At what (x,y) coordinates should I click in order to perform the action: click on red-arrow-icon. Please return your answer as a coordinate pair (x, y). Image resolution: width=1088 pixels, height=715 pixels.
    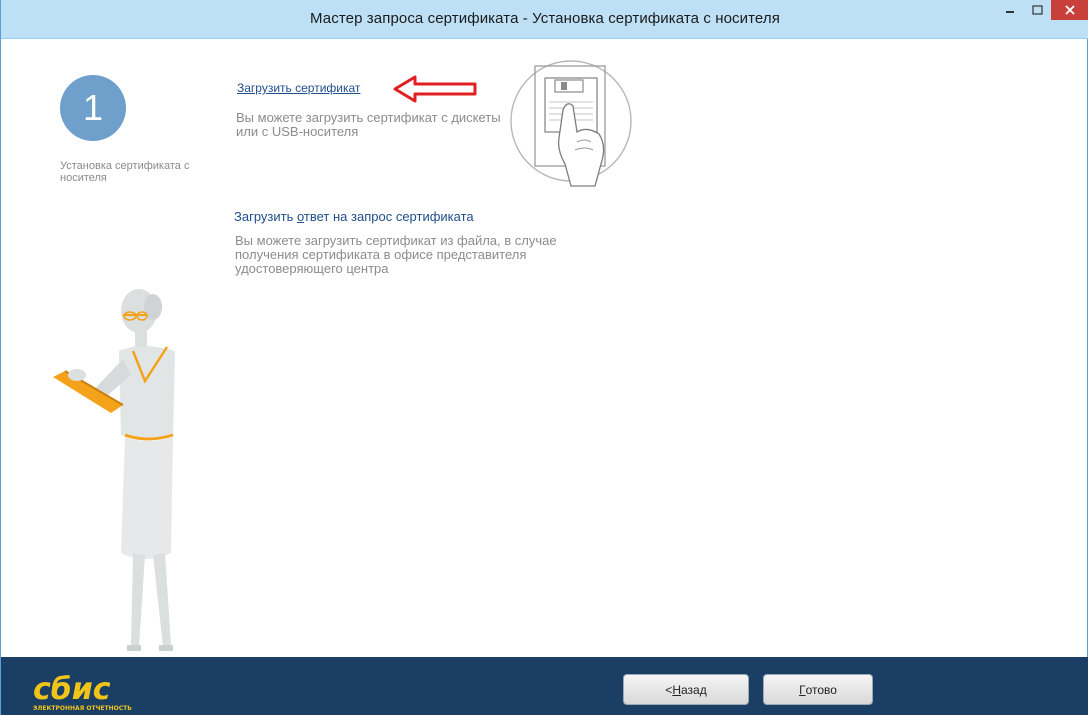
    Looking at the image, I should click on (435, 89).